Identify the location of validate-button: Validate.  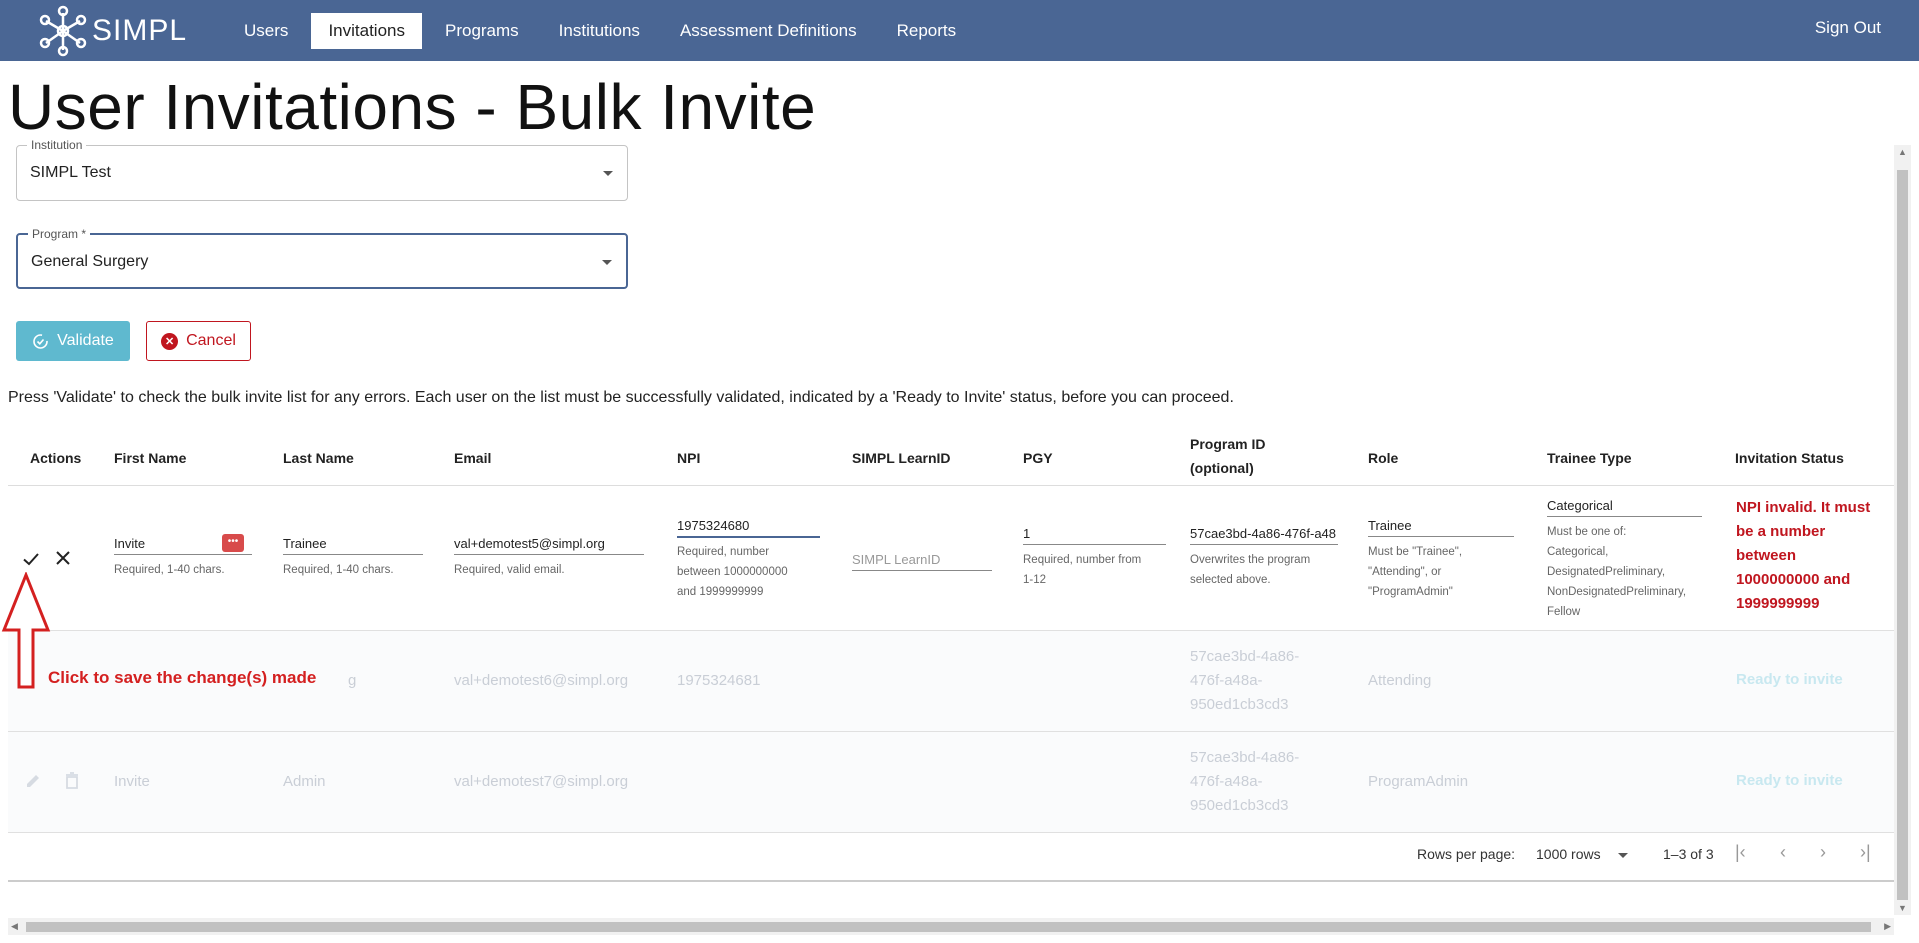
(73, 341).